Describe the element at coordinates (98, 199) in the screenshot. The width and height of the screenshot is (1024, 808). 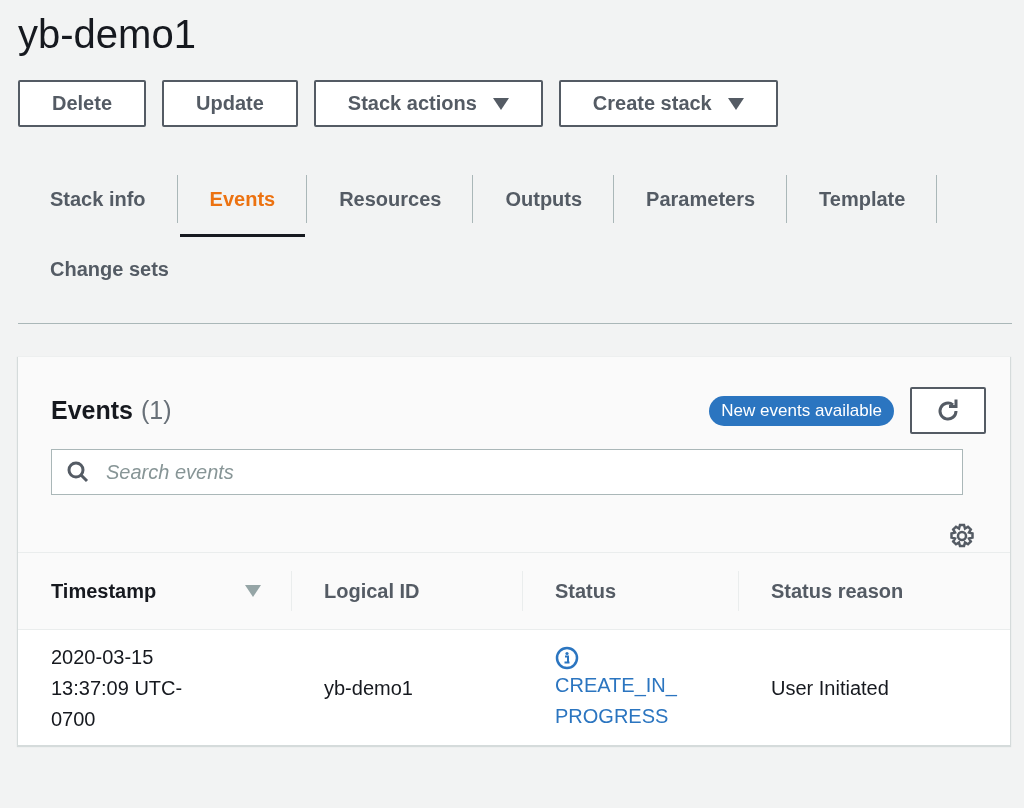
I see `tab: Stack info` at that location.